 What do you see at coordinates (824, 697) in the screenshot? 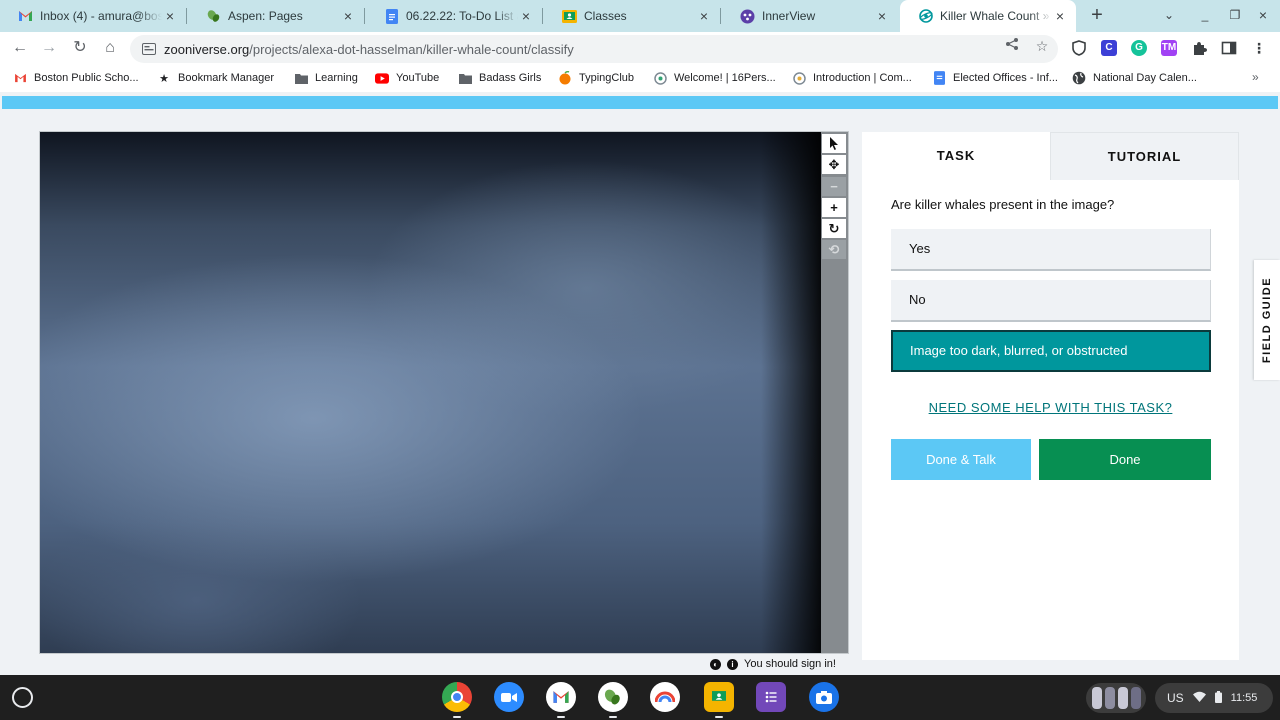
I see `camera-icon` at bounding box center [824, 697].